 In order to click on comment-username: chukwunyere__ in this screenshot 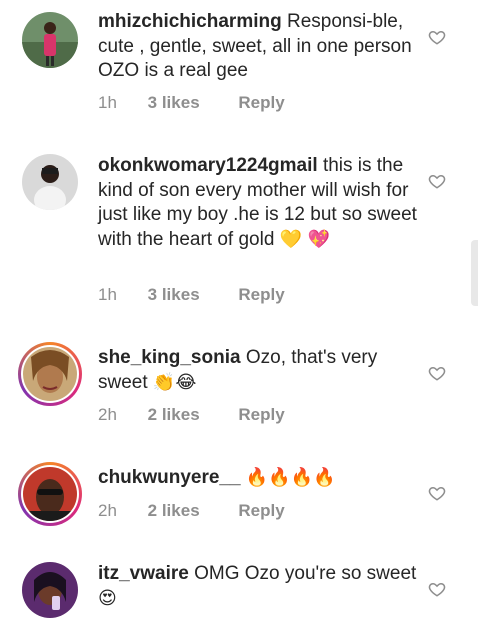, I will do `click(169, 477)`.